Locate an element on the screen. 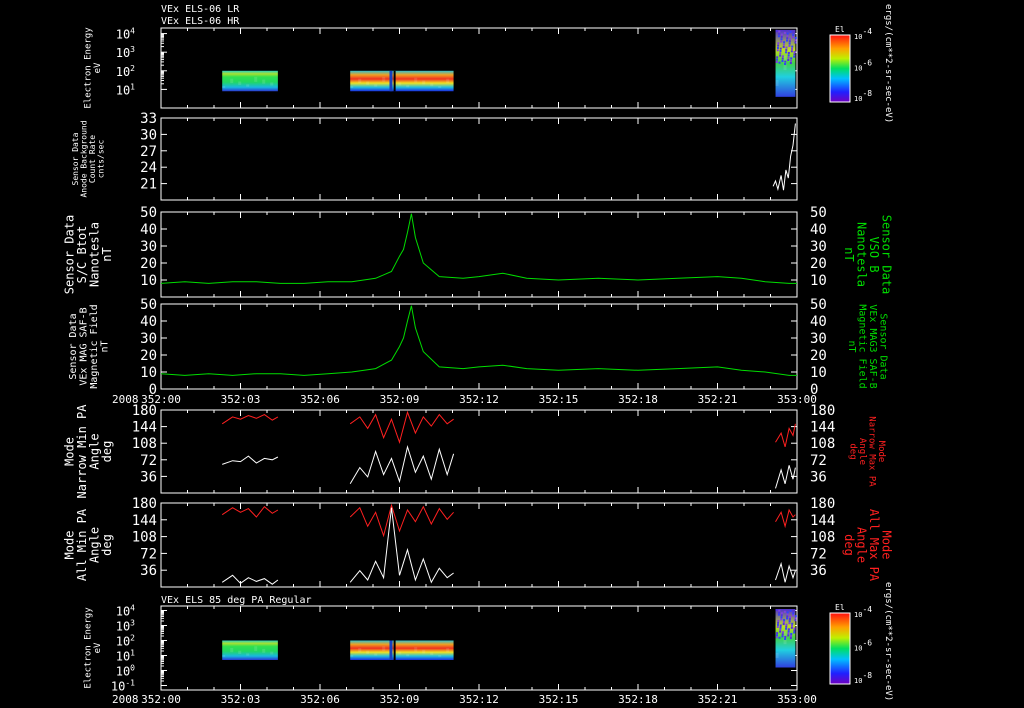  right-y-tick-label: 30 is located at coordinates (818, 247).